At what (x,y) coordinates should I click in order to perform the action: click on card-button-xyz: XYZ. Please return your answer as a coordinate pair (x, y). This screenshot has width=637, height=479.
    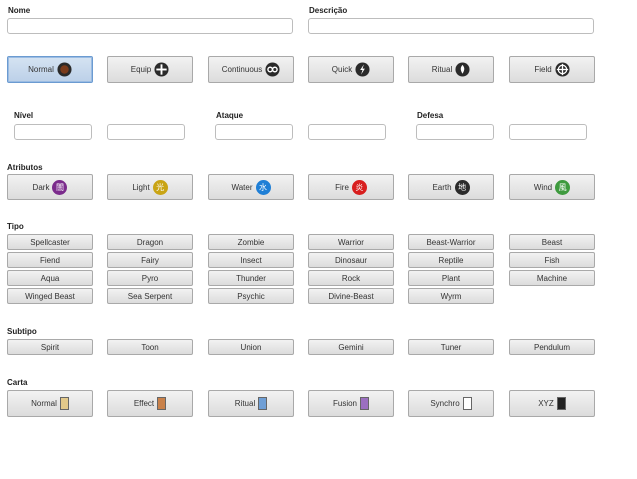
    Looking at the image, I should click on (552, 403).